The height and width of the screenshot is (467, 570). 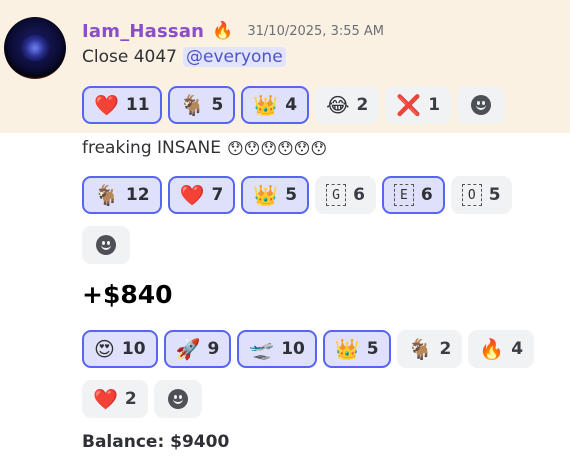 What do you see at coordinates (277, 349) in the screenshot?
I see `reaction-airplane: 🛫 10` at bounding box center [277, 349].